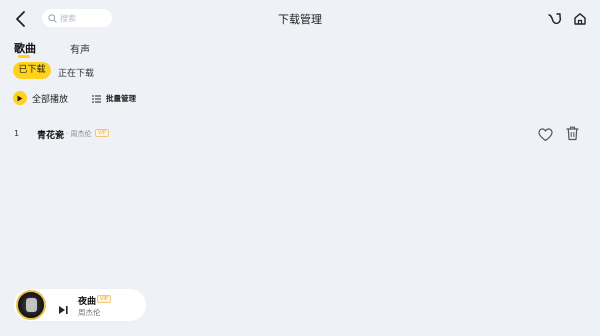  What do you see at coordinates (89, 312) in the screenshot?
I see `now-playing-artist: 周杰伦` at bounding box center [89, 312].